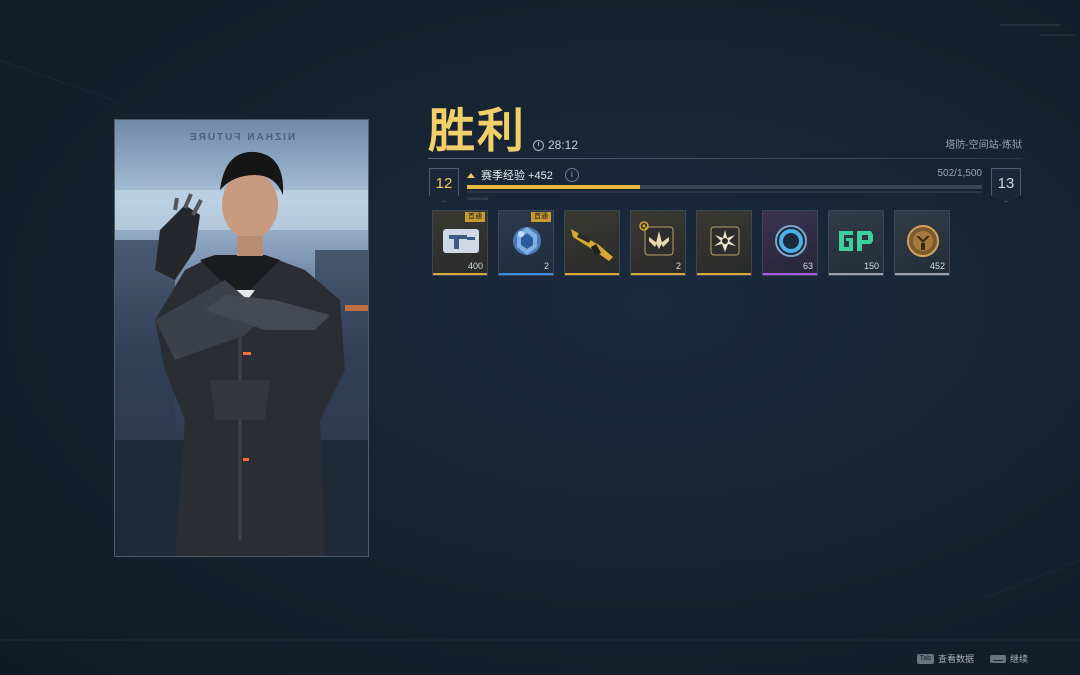 The height and width of the screenshot is (675, 1080). What do you see at coordinates (471, 175) in the screenshot?
I see `up-arrow-icon` at bounding box center [471, 175].